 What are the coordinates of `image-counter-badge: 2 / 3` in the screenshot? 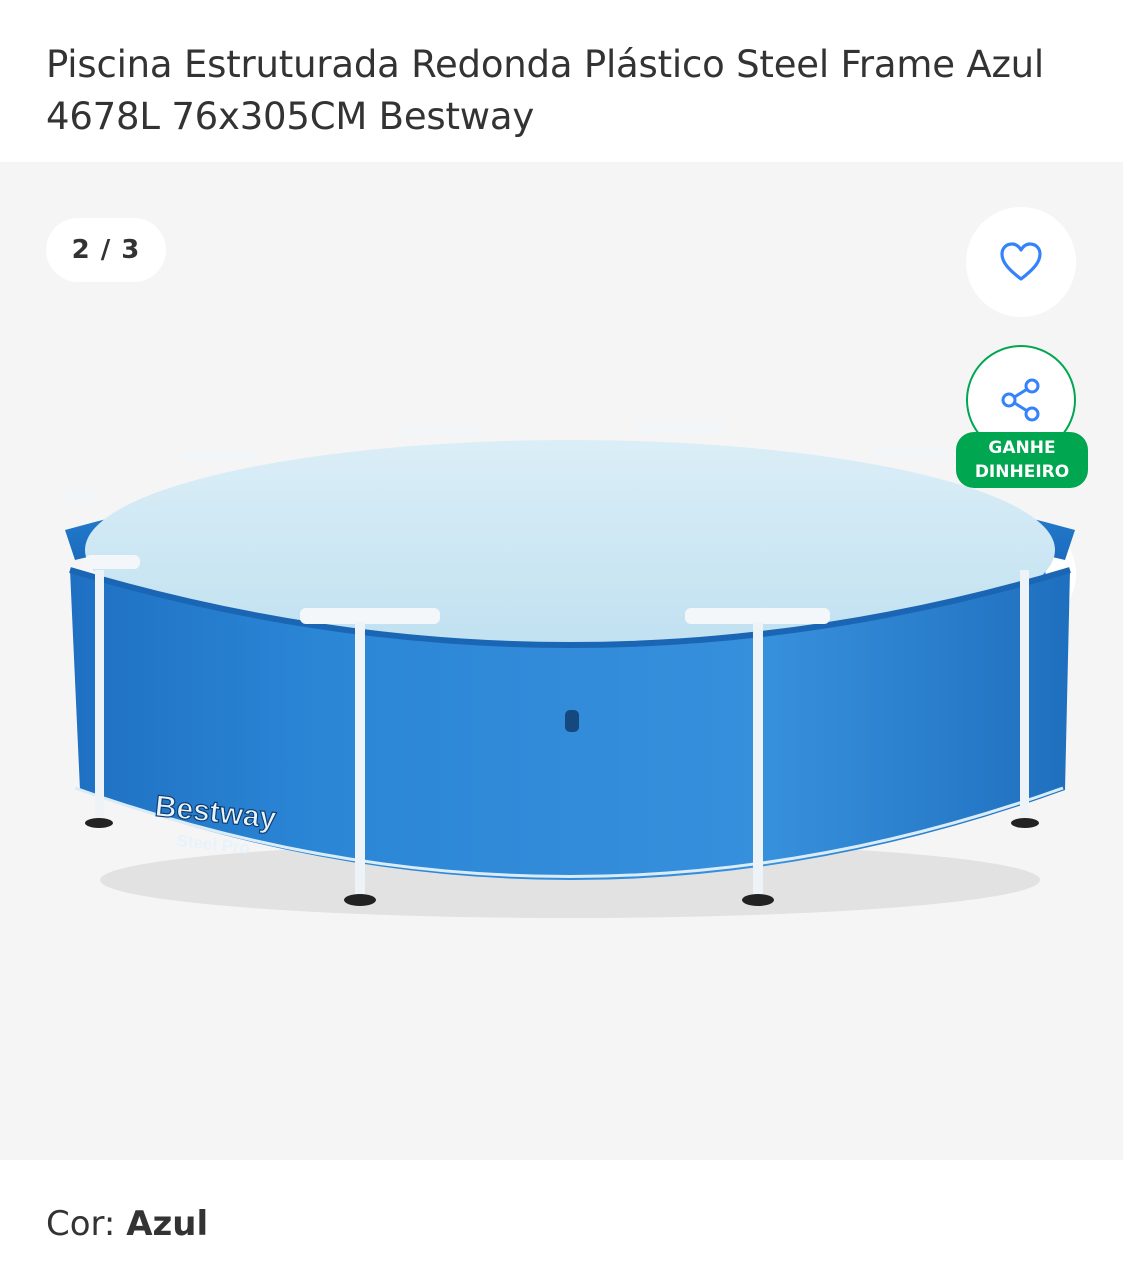 It's located at (106, 250).